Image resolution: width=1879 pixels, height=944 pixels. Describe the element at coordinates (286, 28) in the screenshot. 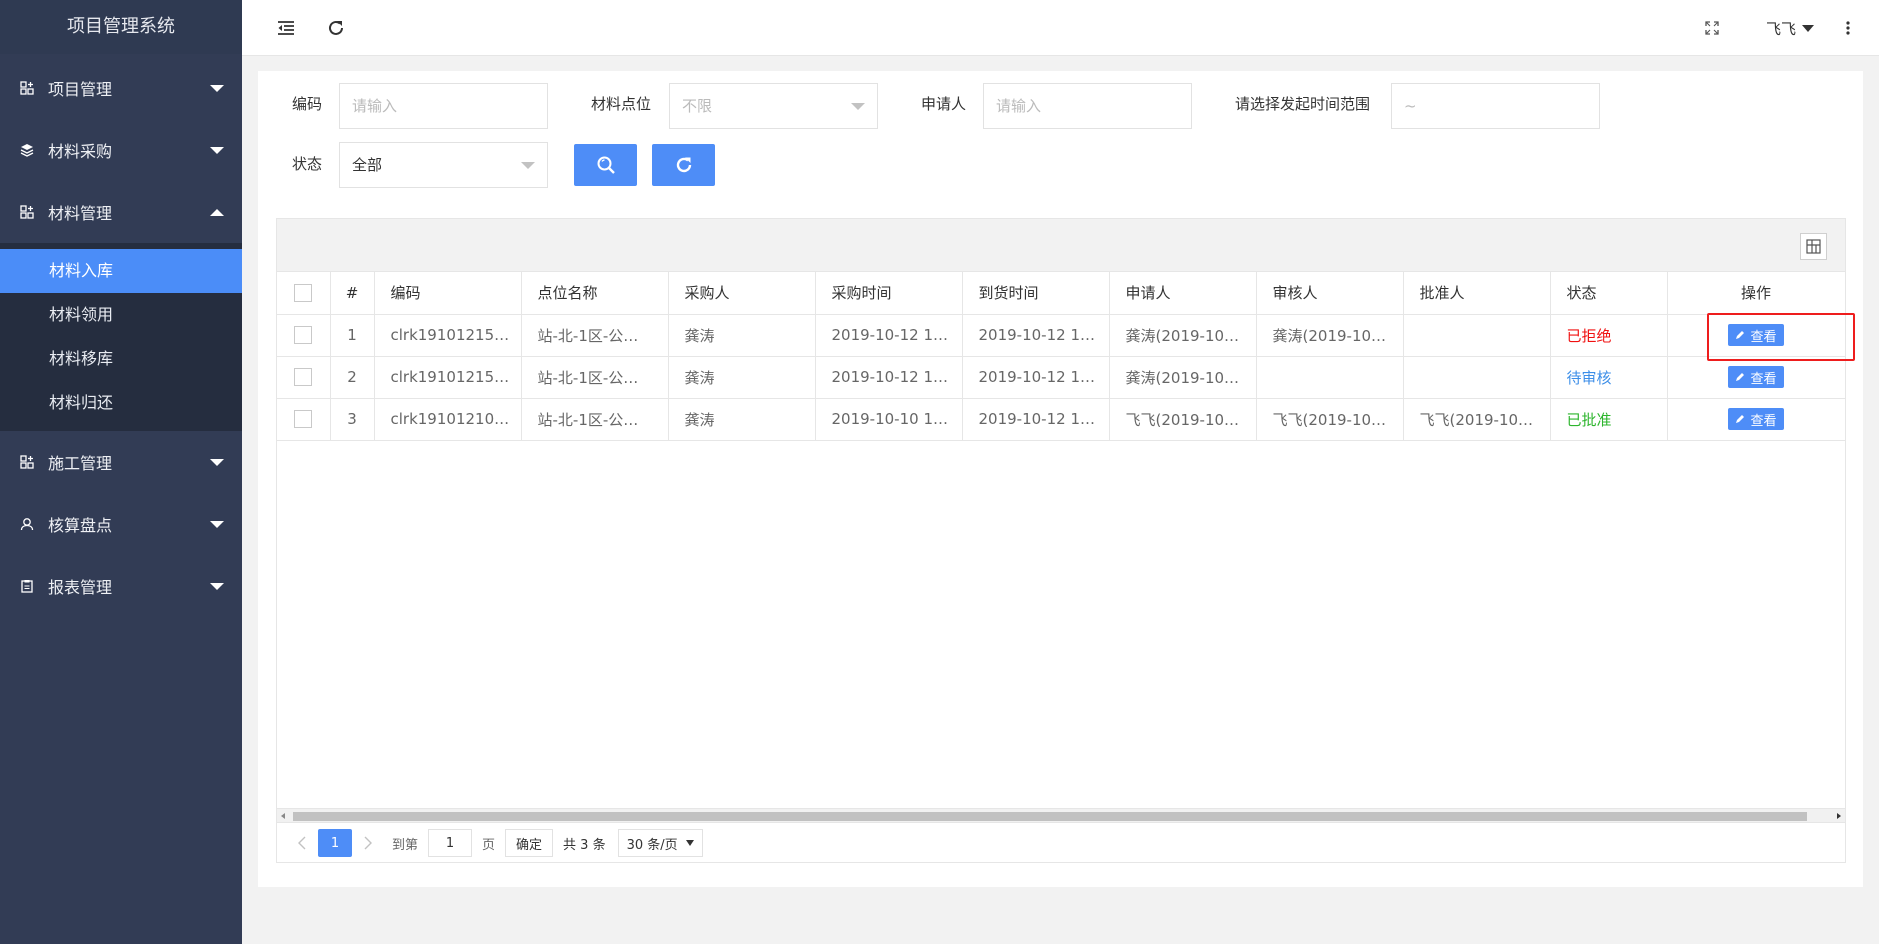

I see `collapse-sidebar-button` at that location.